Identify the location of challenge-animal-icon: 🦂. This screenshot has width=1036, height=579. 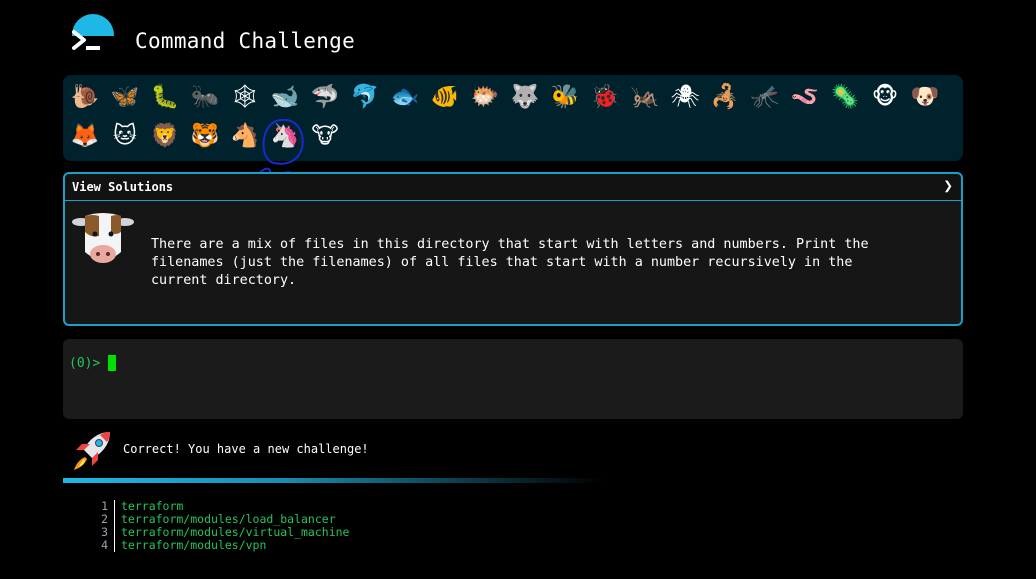
(725, 97).